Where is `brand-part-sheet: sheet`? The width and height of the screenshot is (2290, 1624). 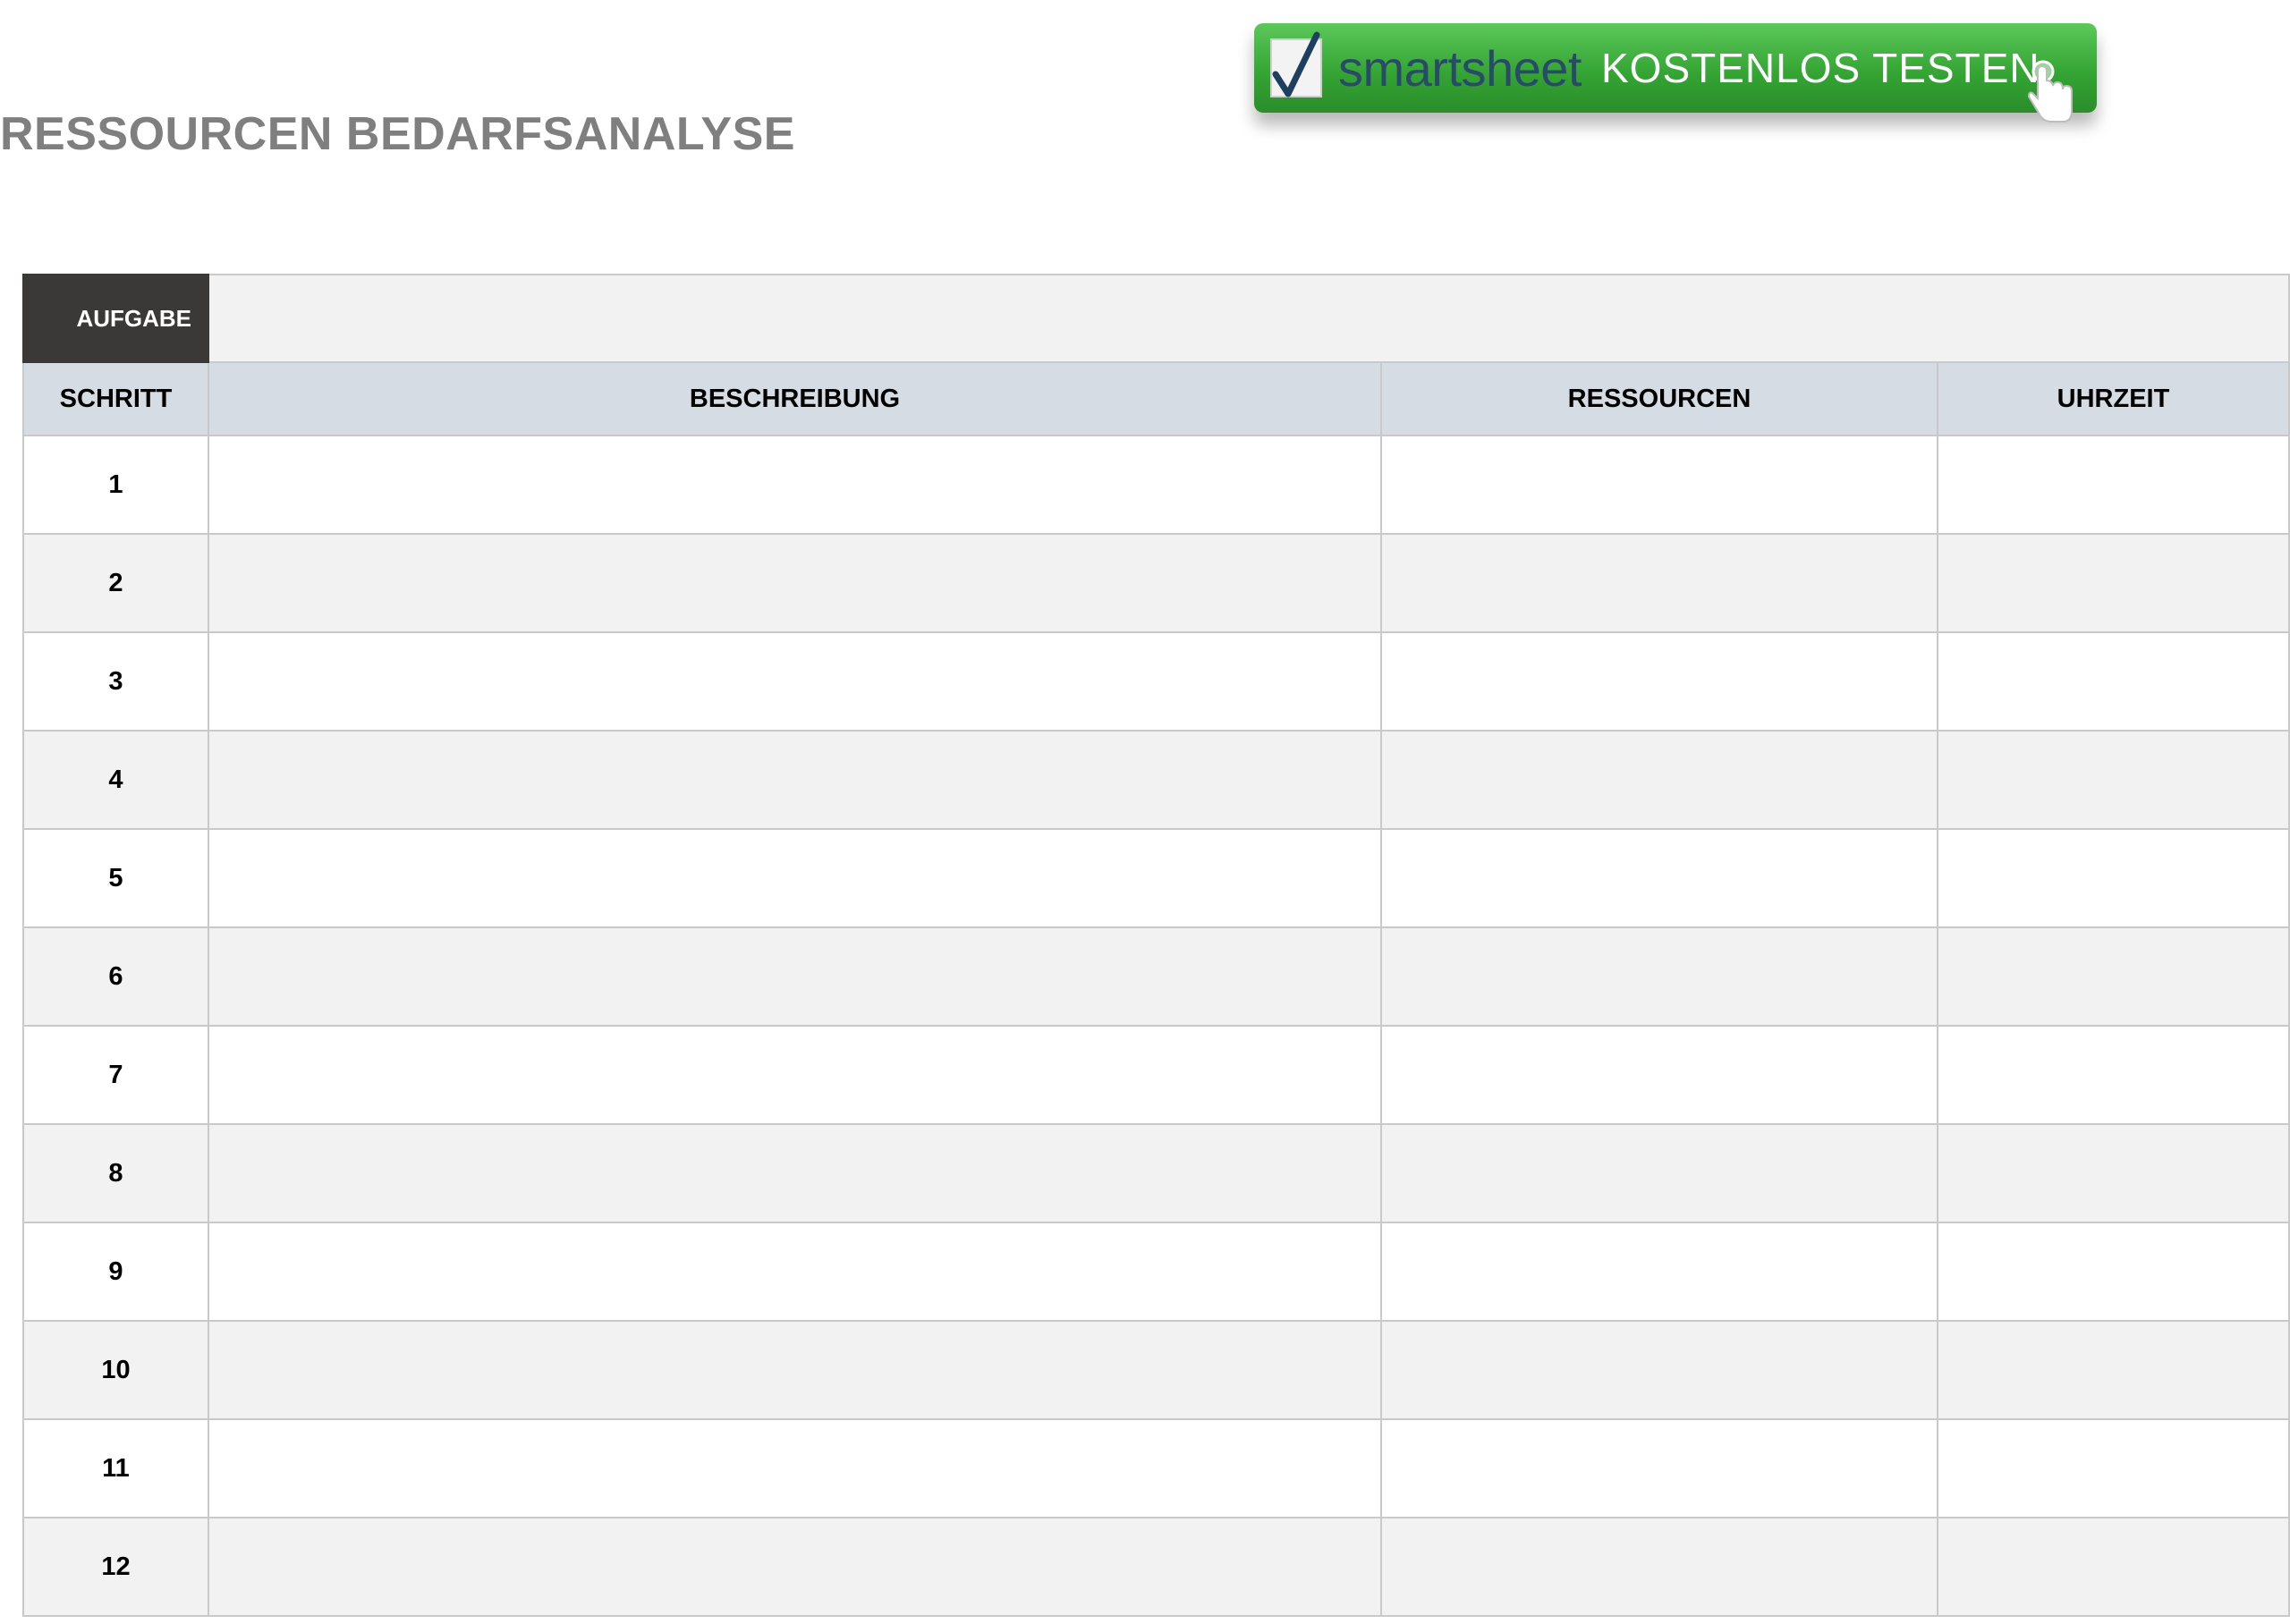 brand-part-sheet: sheet is located at coordinates (1521, 68).